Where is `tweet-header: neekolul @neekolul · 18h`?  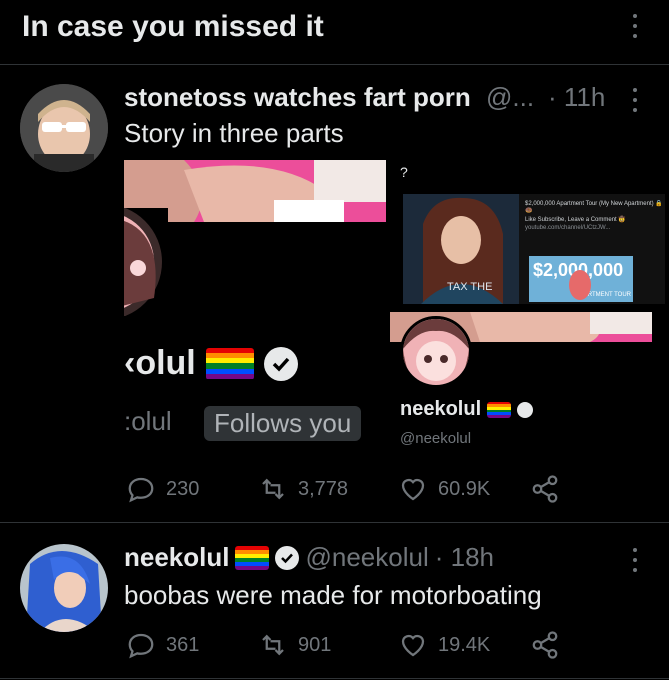
tweet-header: neekolul @neekolul · 18h is located at coordinates (309, 557).